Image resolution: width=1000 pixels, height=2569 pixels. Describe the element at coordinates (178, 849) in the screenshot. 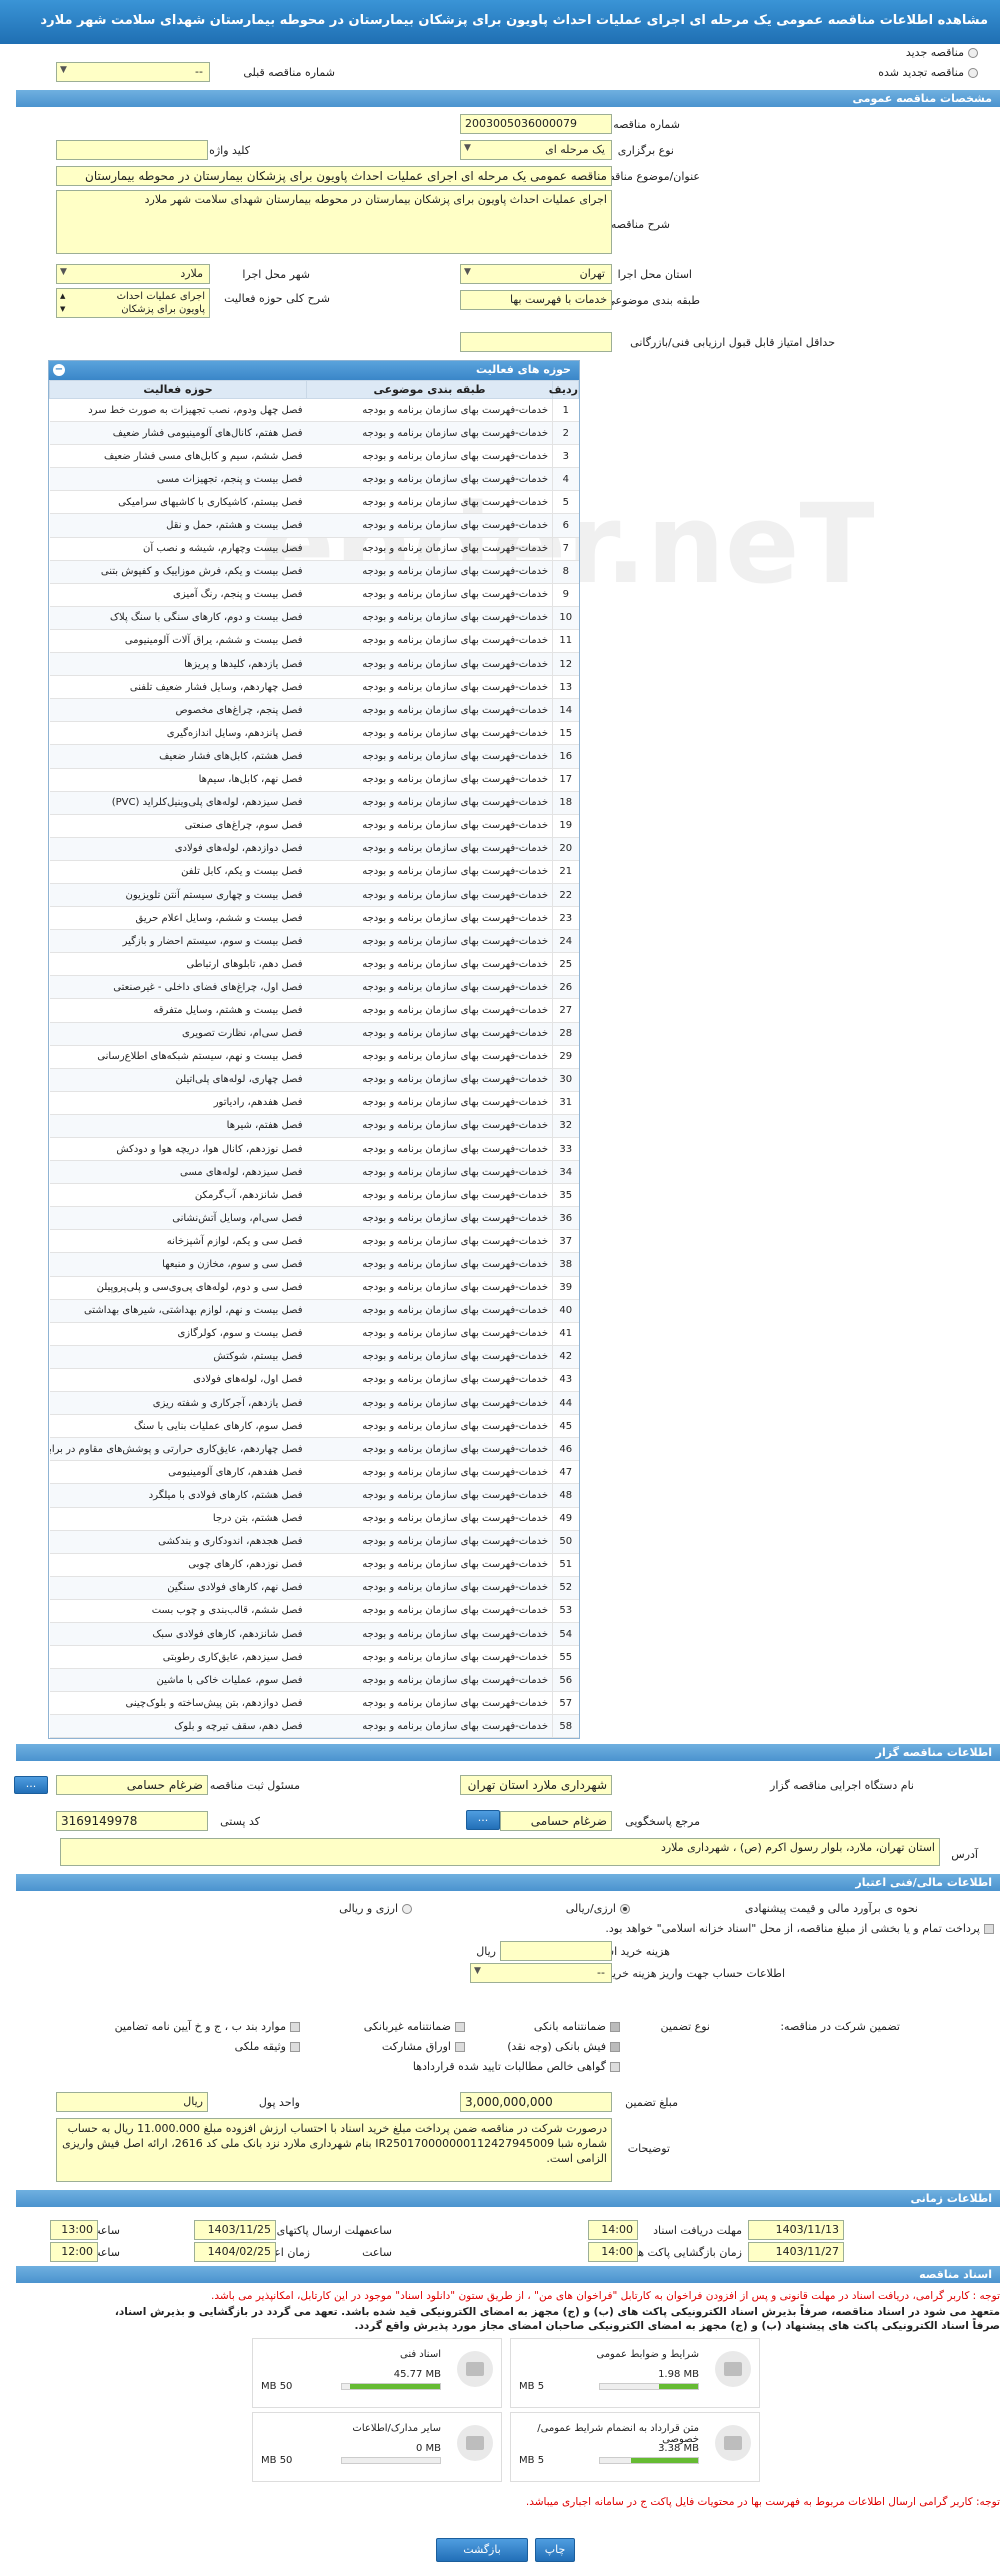

I see `row-field: فصل دوازدهم، لوله‌های فولادی` at that location.